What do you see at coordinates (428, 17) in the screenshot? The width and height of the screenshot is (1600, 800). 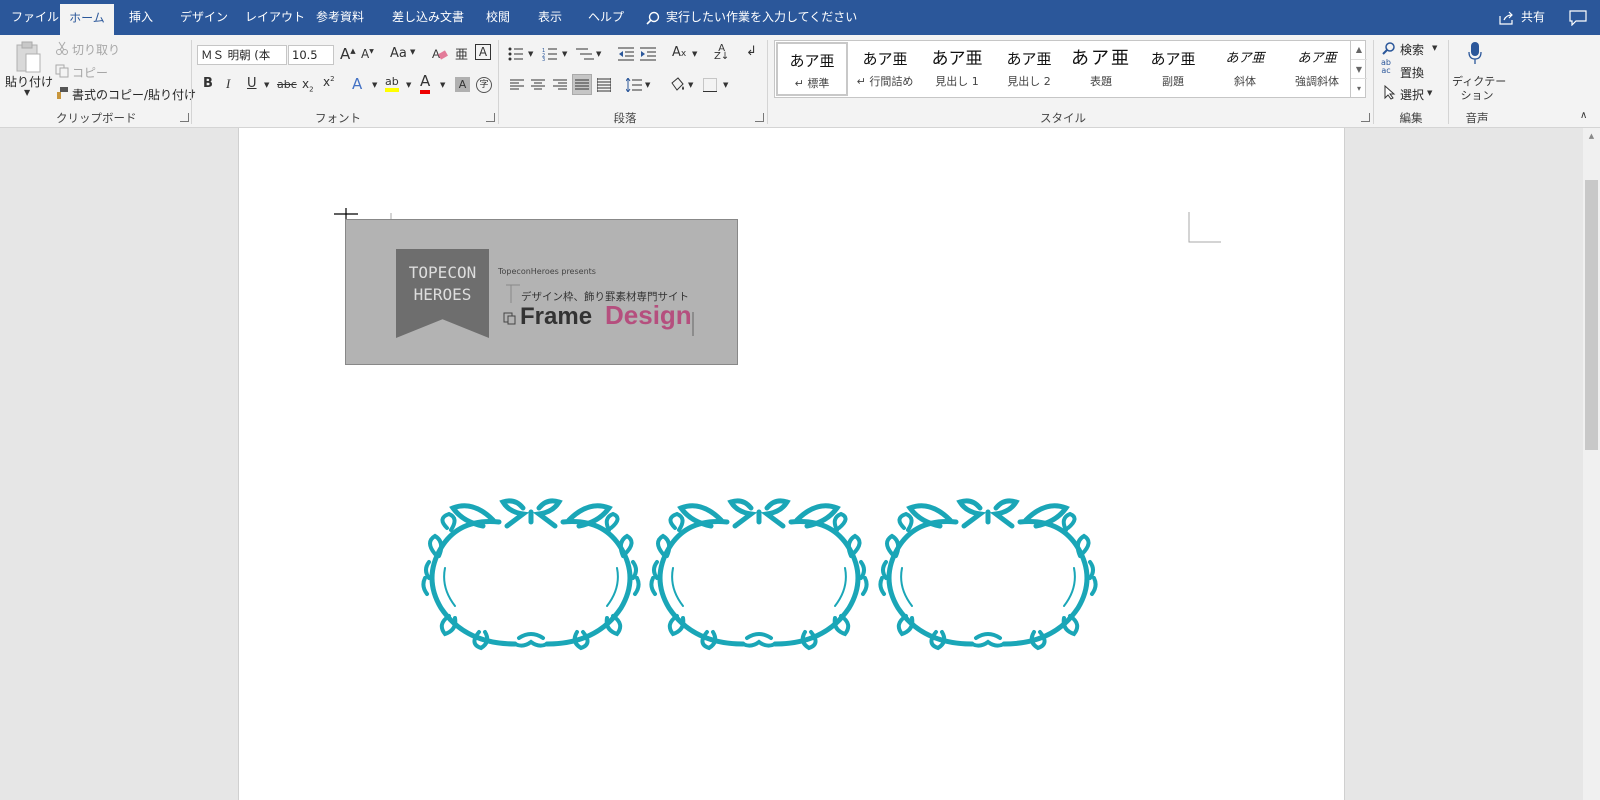 I see `tab-mailings: 差し込み文書` at bounding box center [428, 17].